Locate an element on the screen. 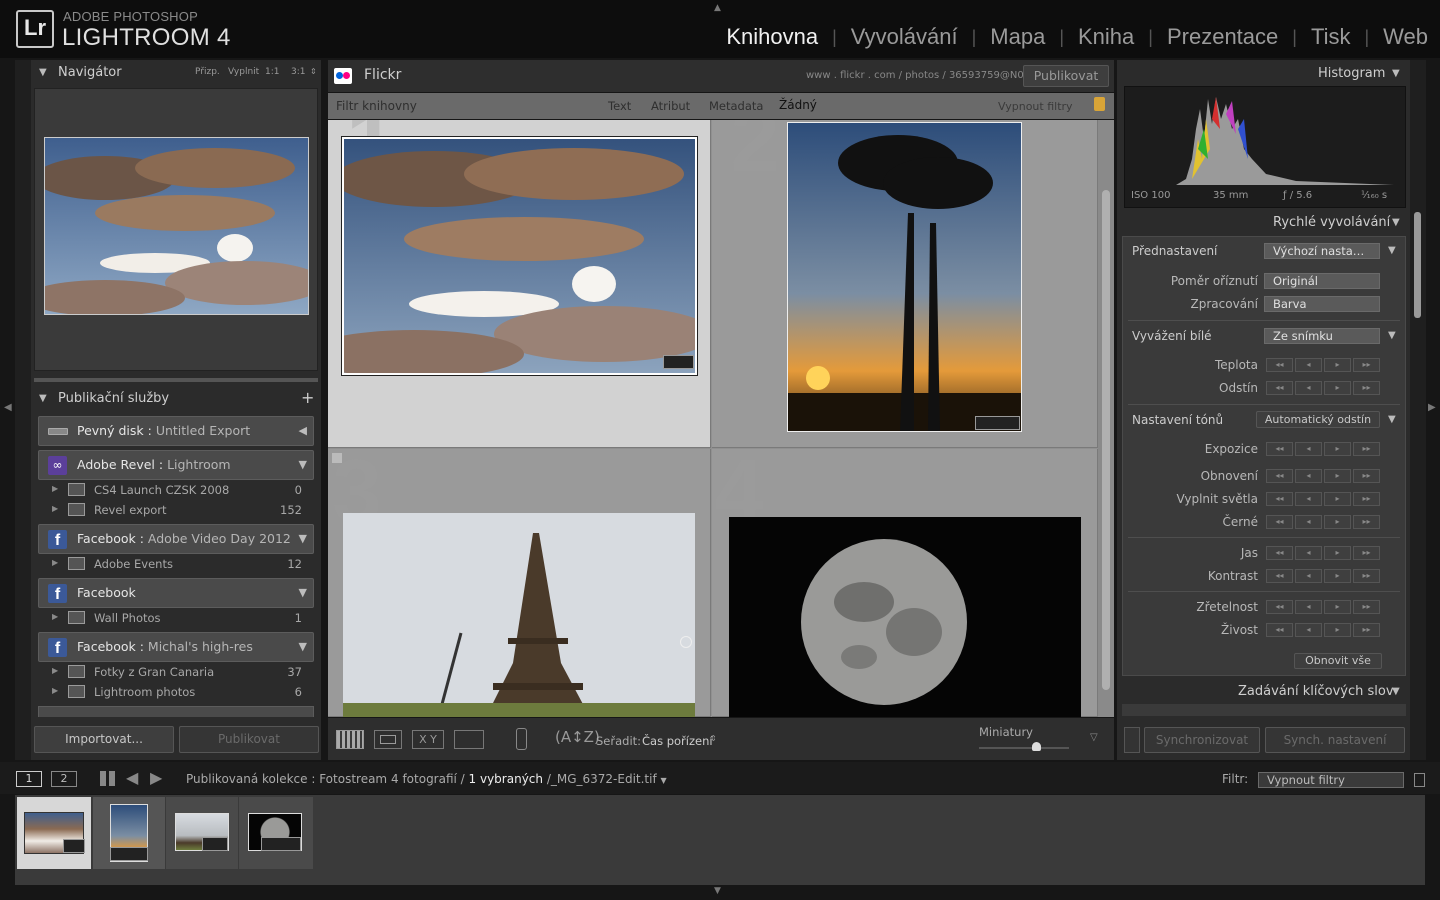 The width and height of the screenshot is (1440, 900). recovery-stepper: ◂◂ ◂ ▸ ▸▸ is located at coordinates (1324, 476).